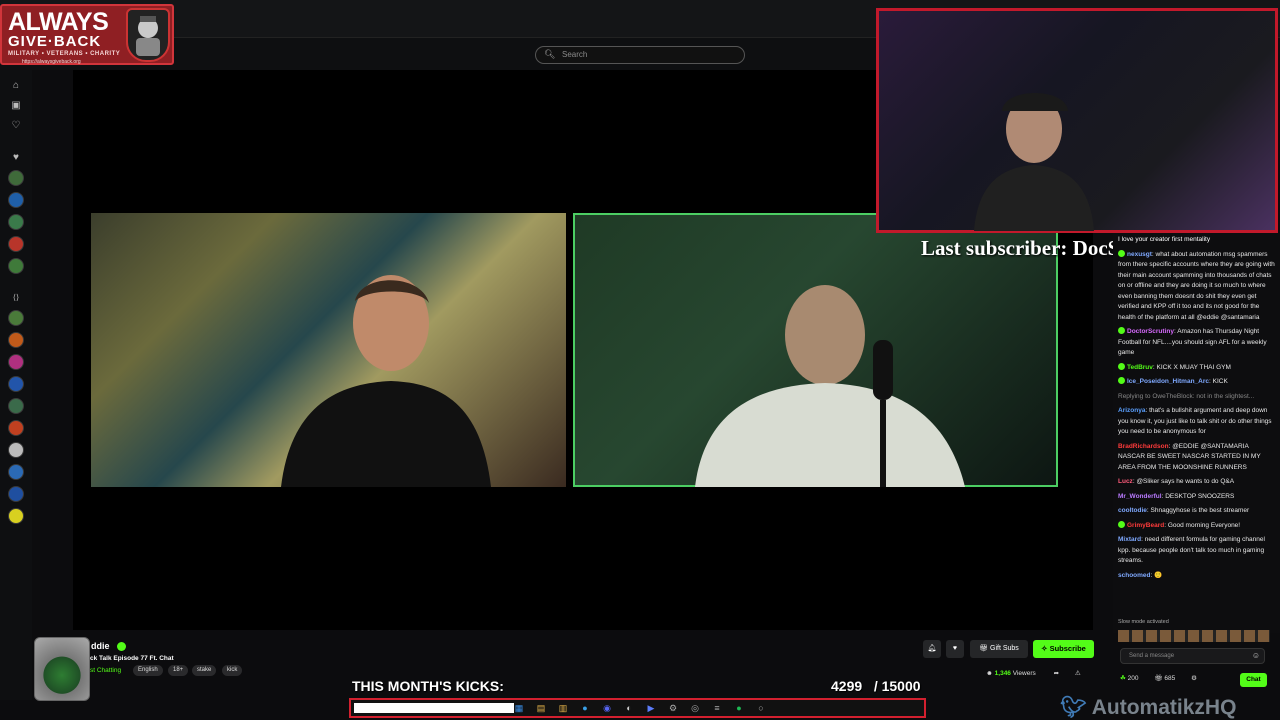 Image resolution: width=1280 pixels, height=720 pixels. Describe the element at coordinates (695, 708) in the screenshot. I see `obs-icon: ◎` at that location.